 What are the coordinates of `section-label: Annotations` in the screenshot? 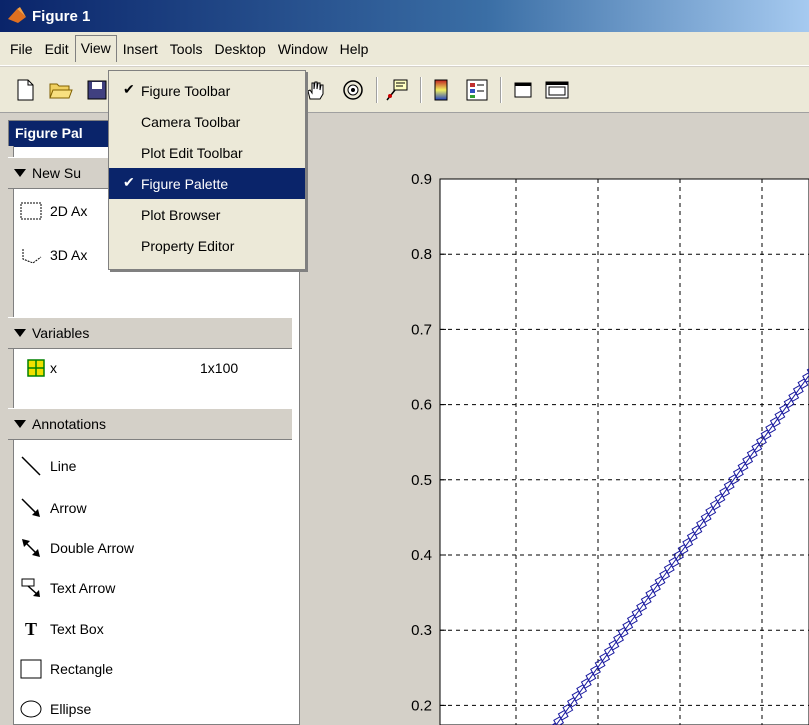 It's located at (69, 424).